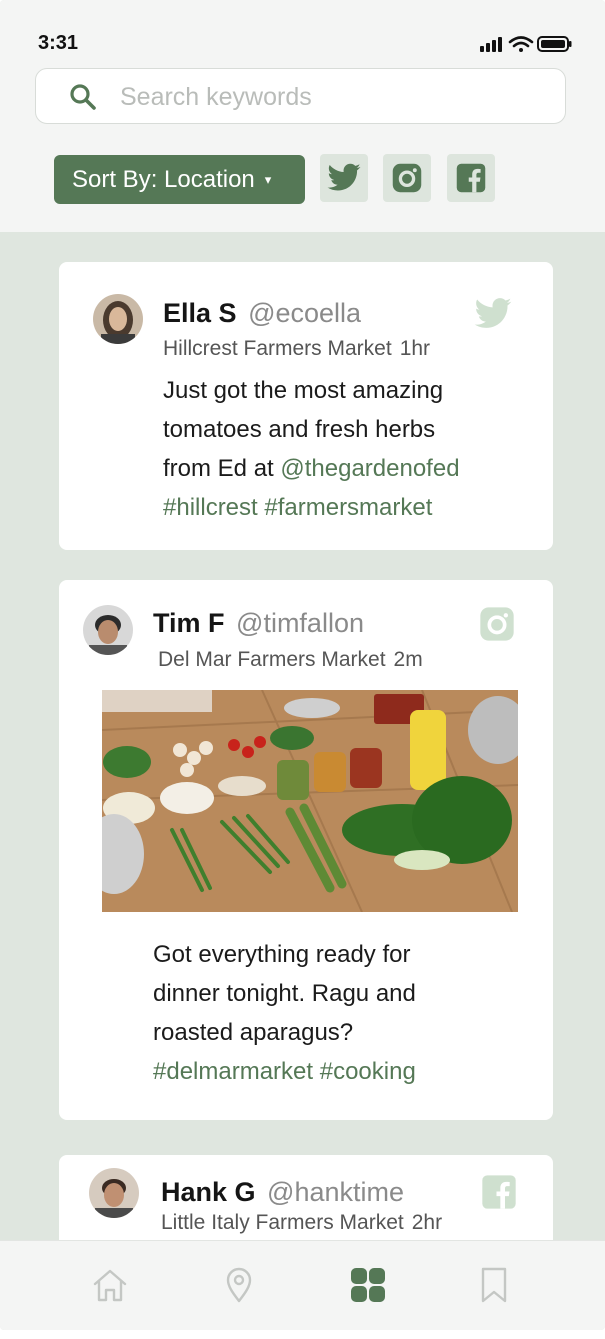 The width and height of the screenshot is (605, 1339). Describe the element at coordinates (348, 507) in the screenshot. I see `hashtags: #hillcrest #farmersmarket` at that location.